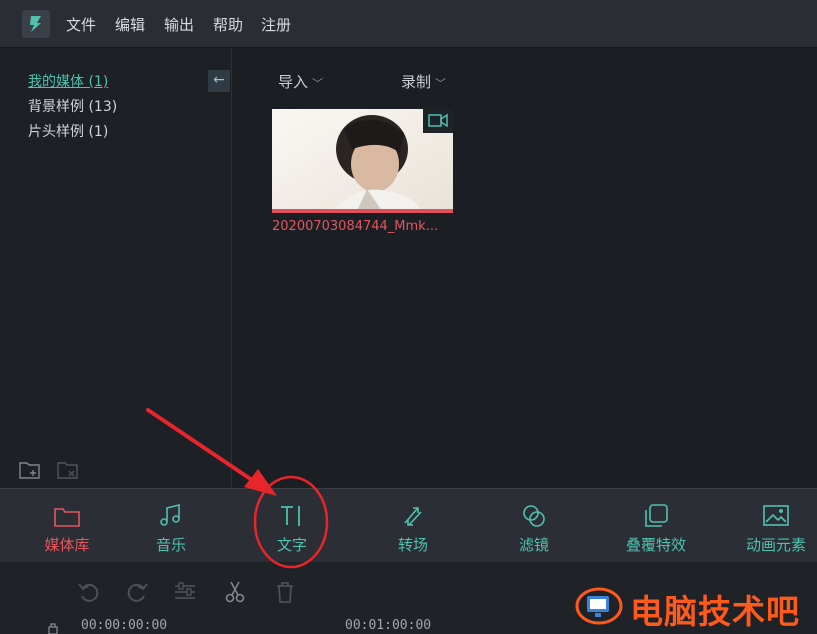 Image resolution: width=817 pixels, height=634 pixels. I want to click on text-cursor-icon, so click(292, 516).